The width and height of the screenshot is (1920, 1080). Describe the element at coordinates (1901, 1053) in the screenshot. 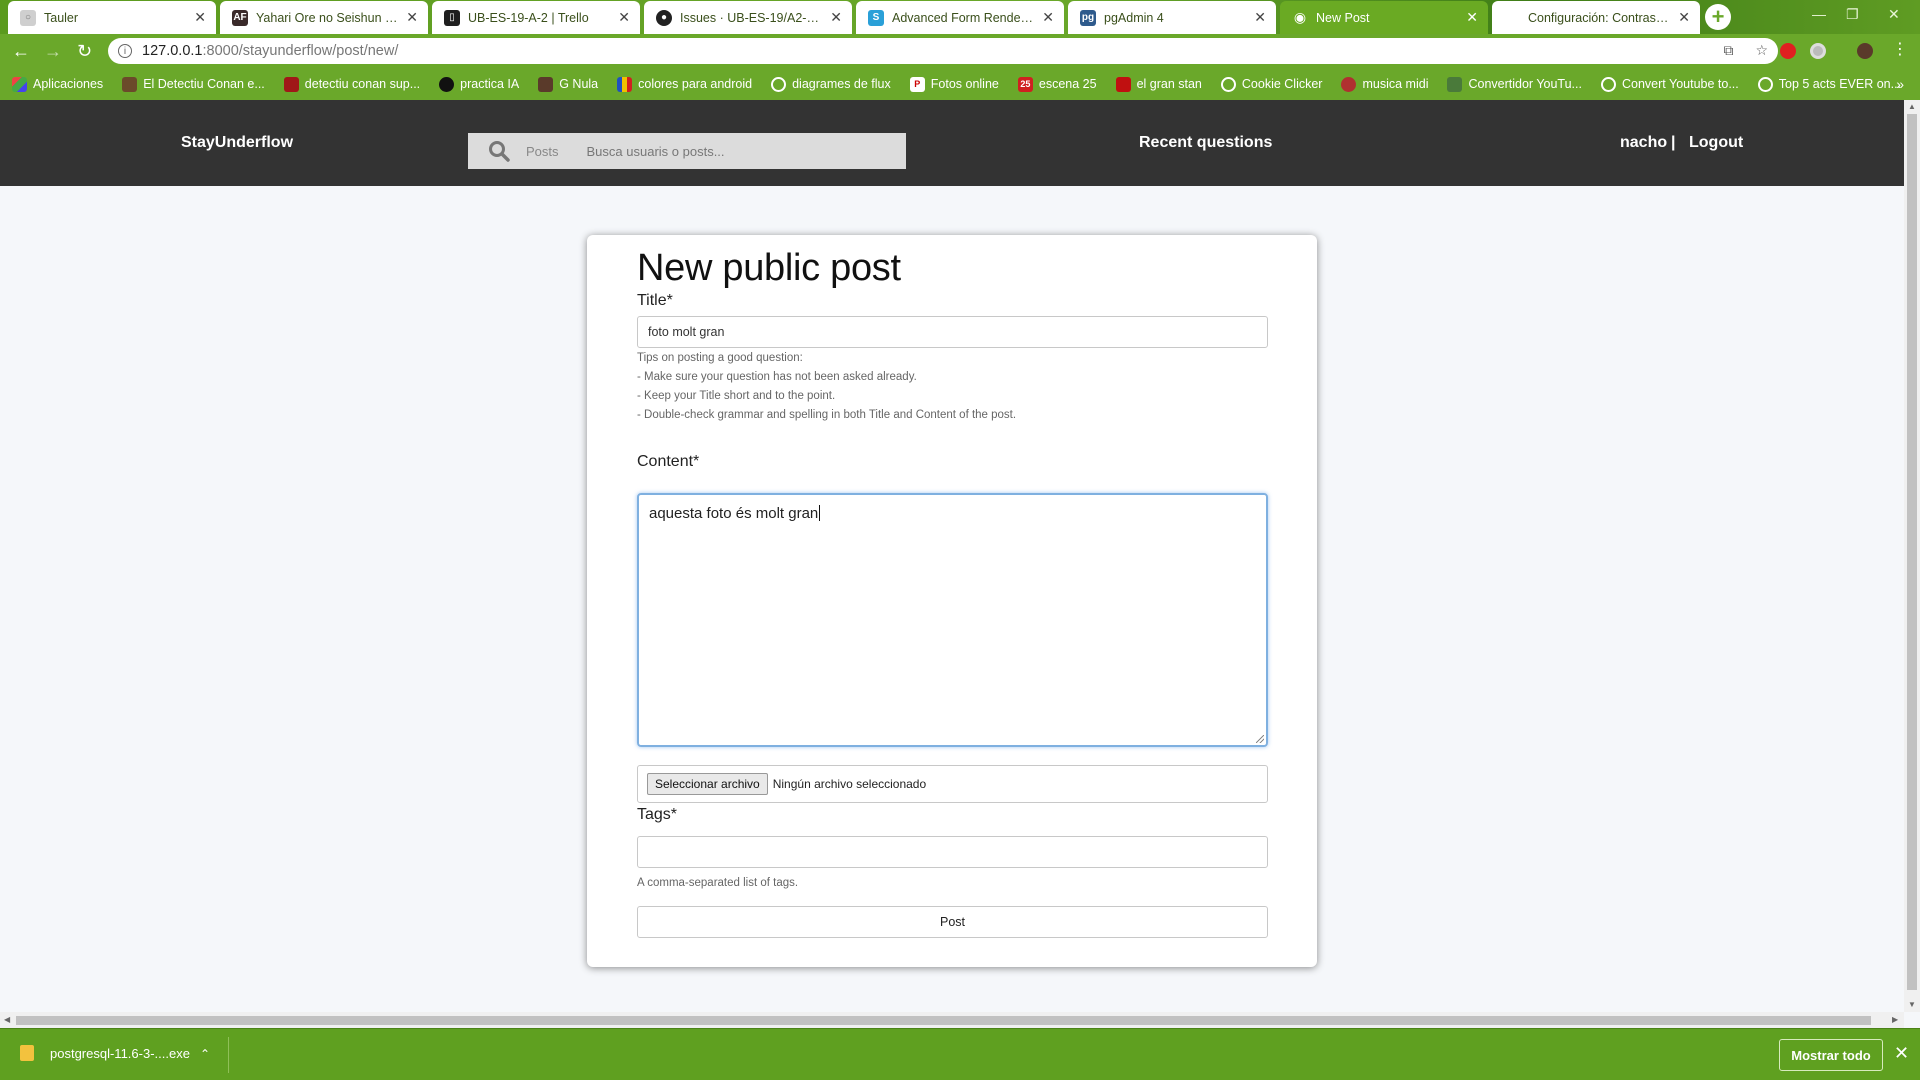

I see `close-downloads-icon: ✕` at that location.